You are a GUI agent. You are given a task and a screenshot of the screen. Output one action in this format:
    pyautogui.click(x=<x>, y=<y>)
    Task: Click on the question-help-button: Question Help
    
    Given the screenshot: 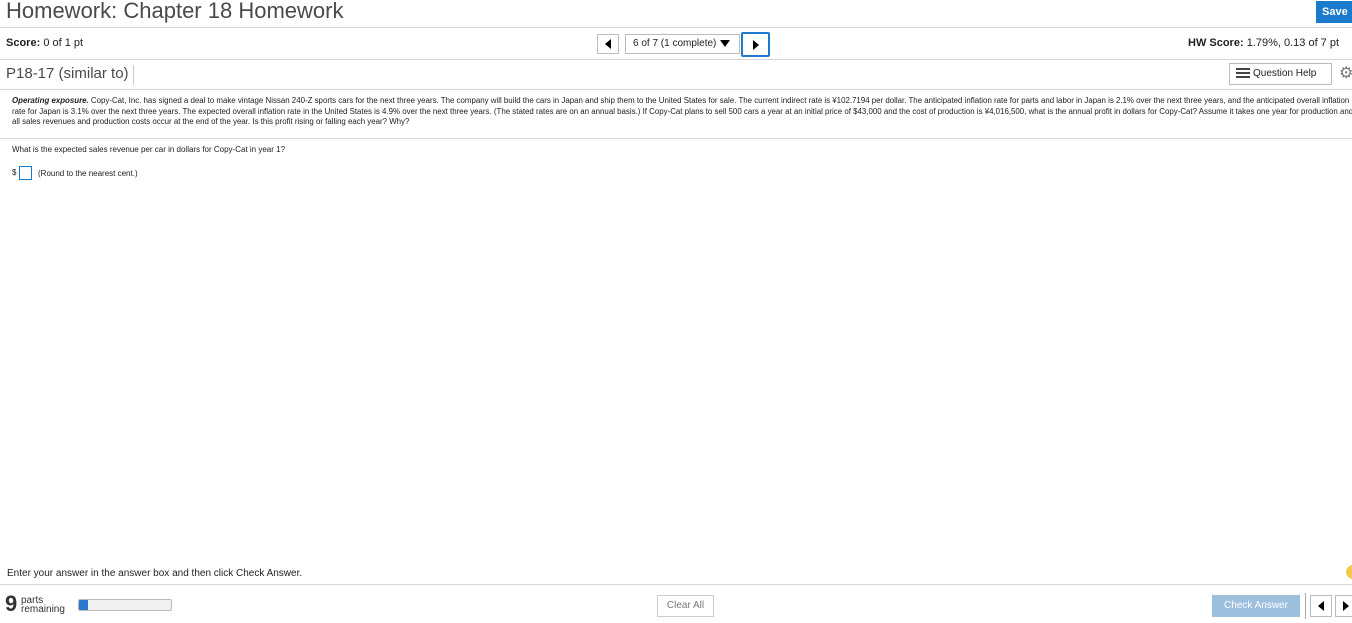 What is the action you would take?
    pyautogui.click(x=1280, y=74)
    